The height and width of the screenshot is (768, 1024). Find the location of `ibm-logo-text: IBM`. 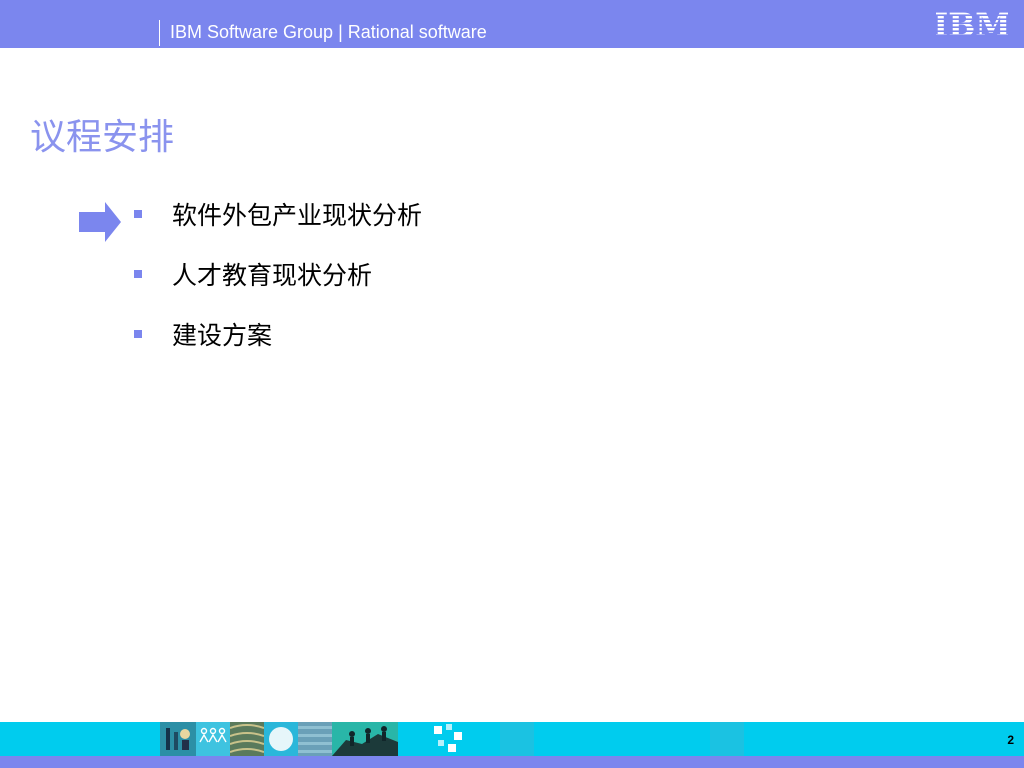

ibm-logo-text: IBM is located at coordinates (972, 24).